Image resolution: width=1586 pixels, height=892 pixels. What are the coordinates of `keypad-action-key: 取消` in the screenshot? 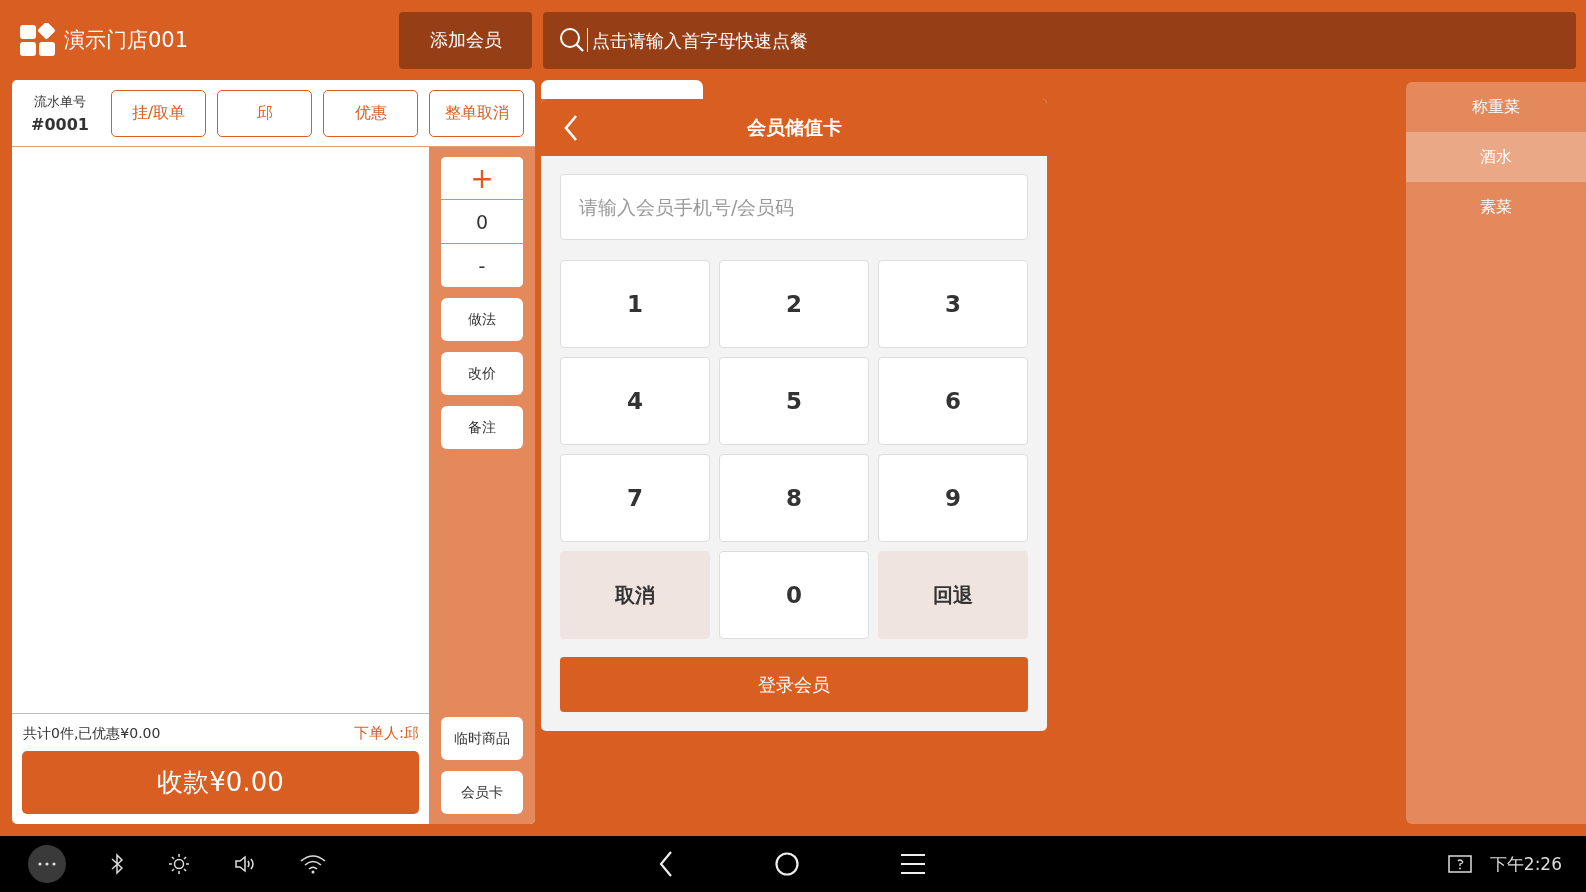 It's located at (635, 595).